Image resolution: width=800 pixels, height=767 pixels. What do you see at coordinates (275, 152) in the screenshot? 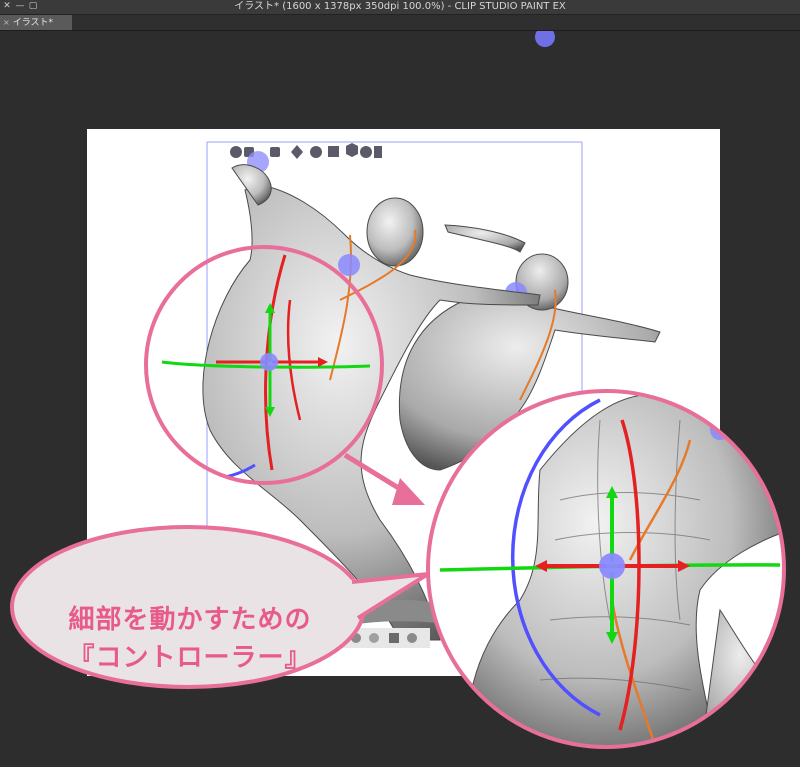
I see `zoom-icon` at bounding box center [275, 152].